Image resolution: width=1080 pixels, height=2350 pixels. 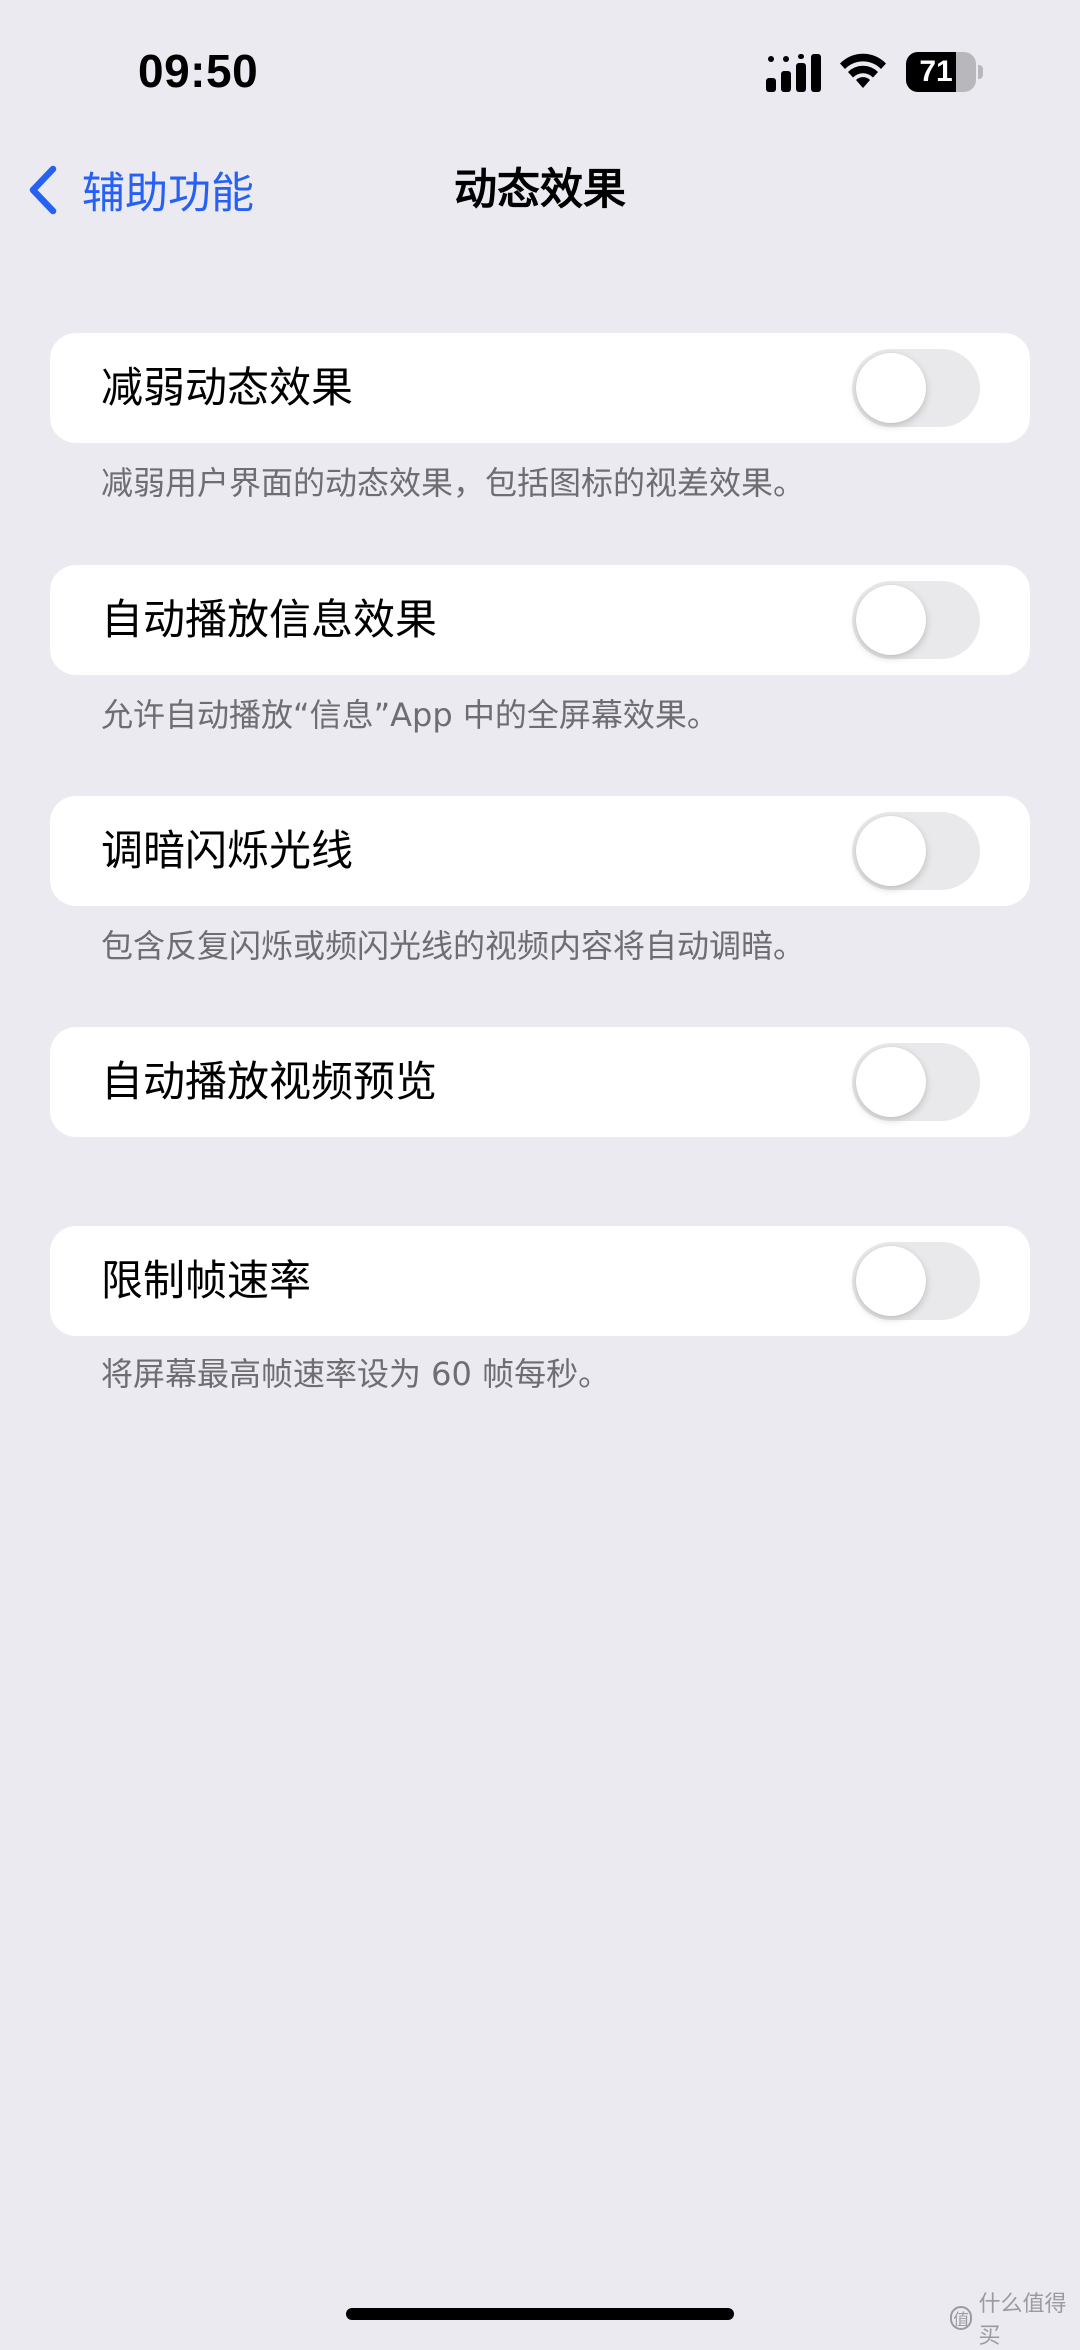 I want to click on status-time: 09:50, so click(x=198, y=71).